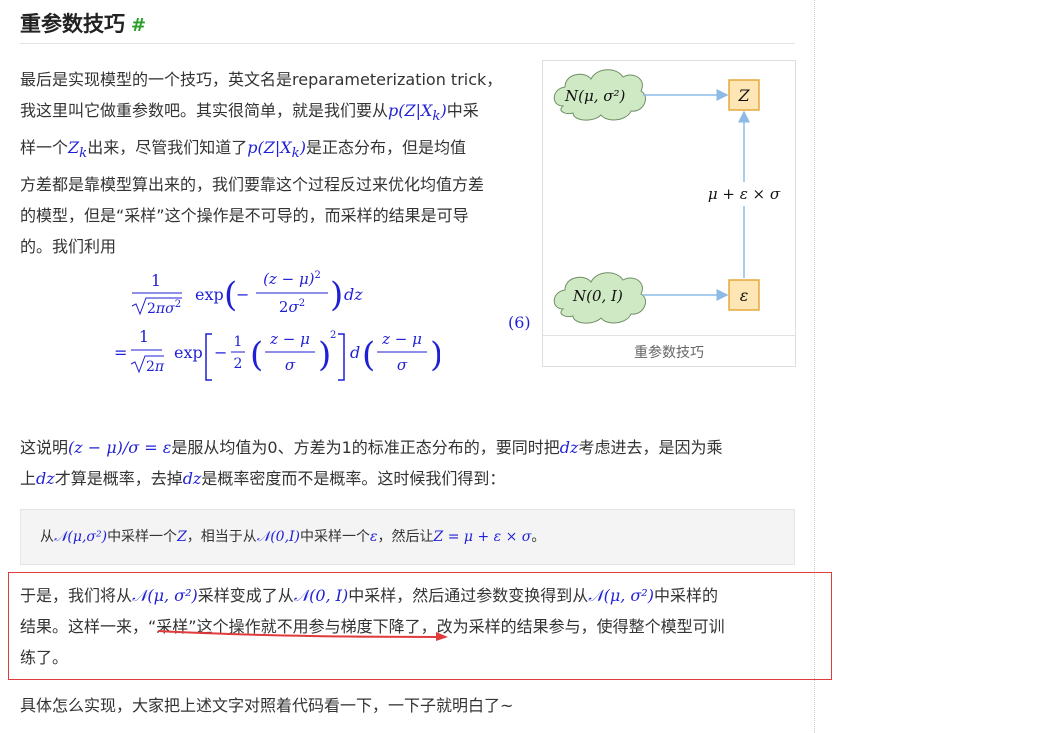 Image resolution: width=1045 pixels, height=733 pixels. Describe the element at coordinates (72, 24) in the screenshot. I see `section-title: 重参数技巧` at that location.